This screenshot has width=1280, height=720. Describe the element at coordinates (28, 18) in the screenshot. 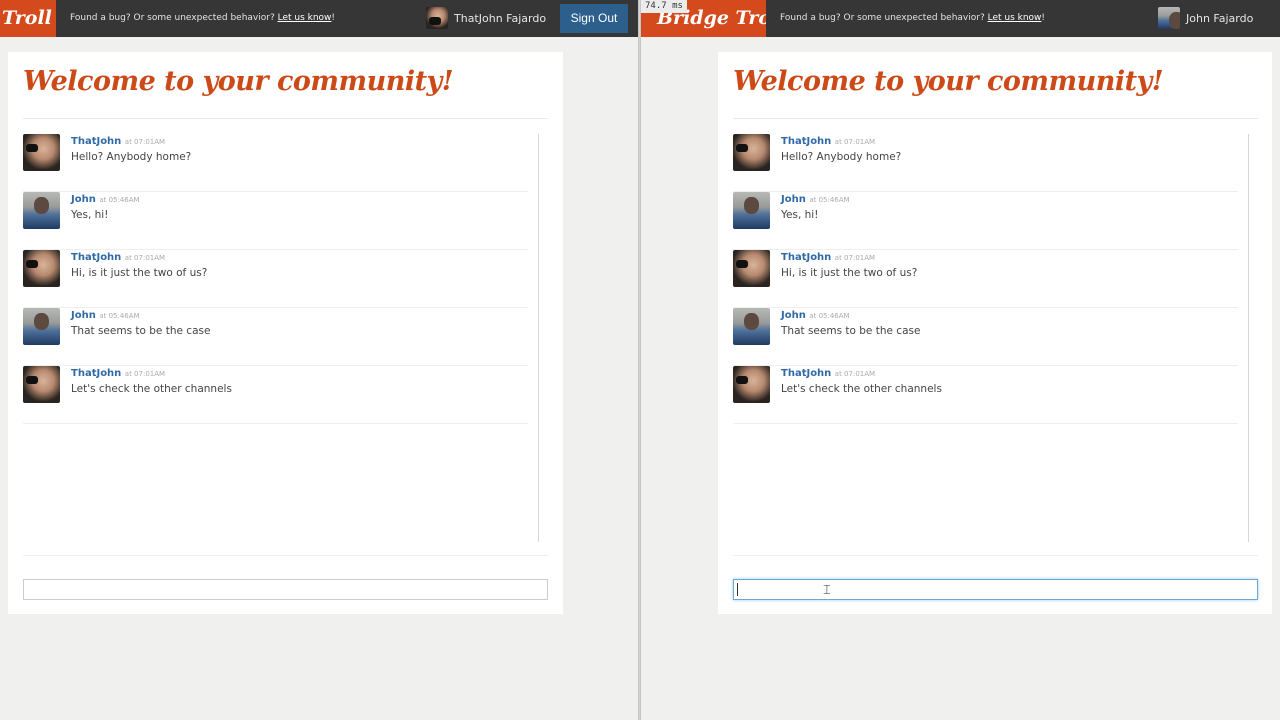

I see `bridge-troll-logo: Troll` at that location.